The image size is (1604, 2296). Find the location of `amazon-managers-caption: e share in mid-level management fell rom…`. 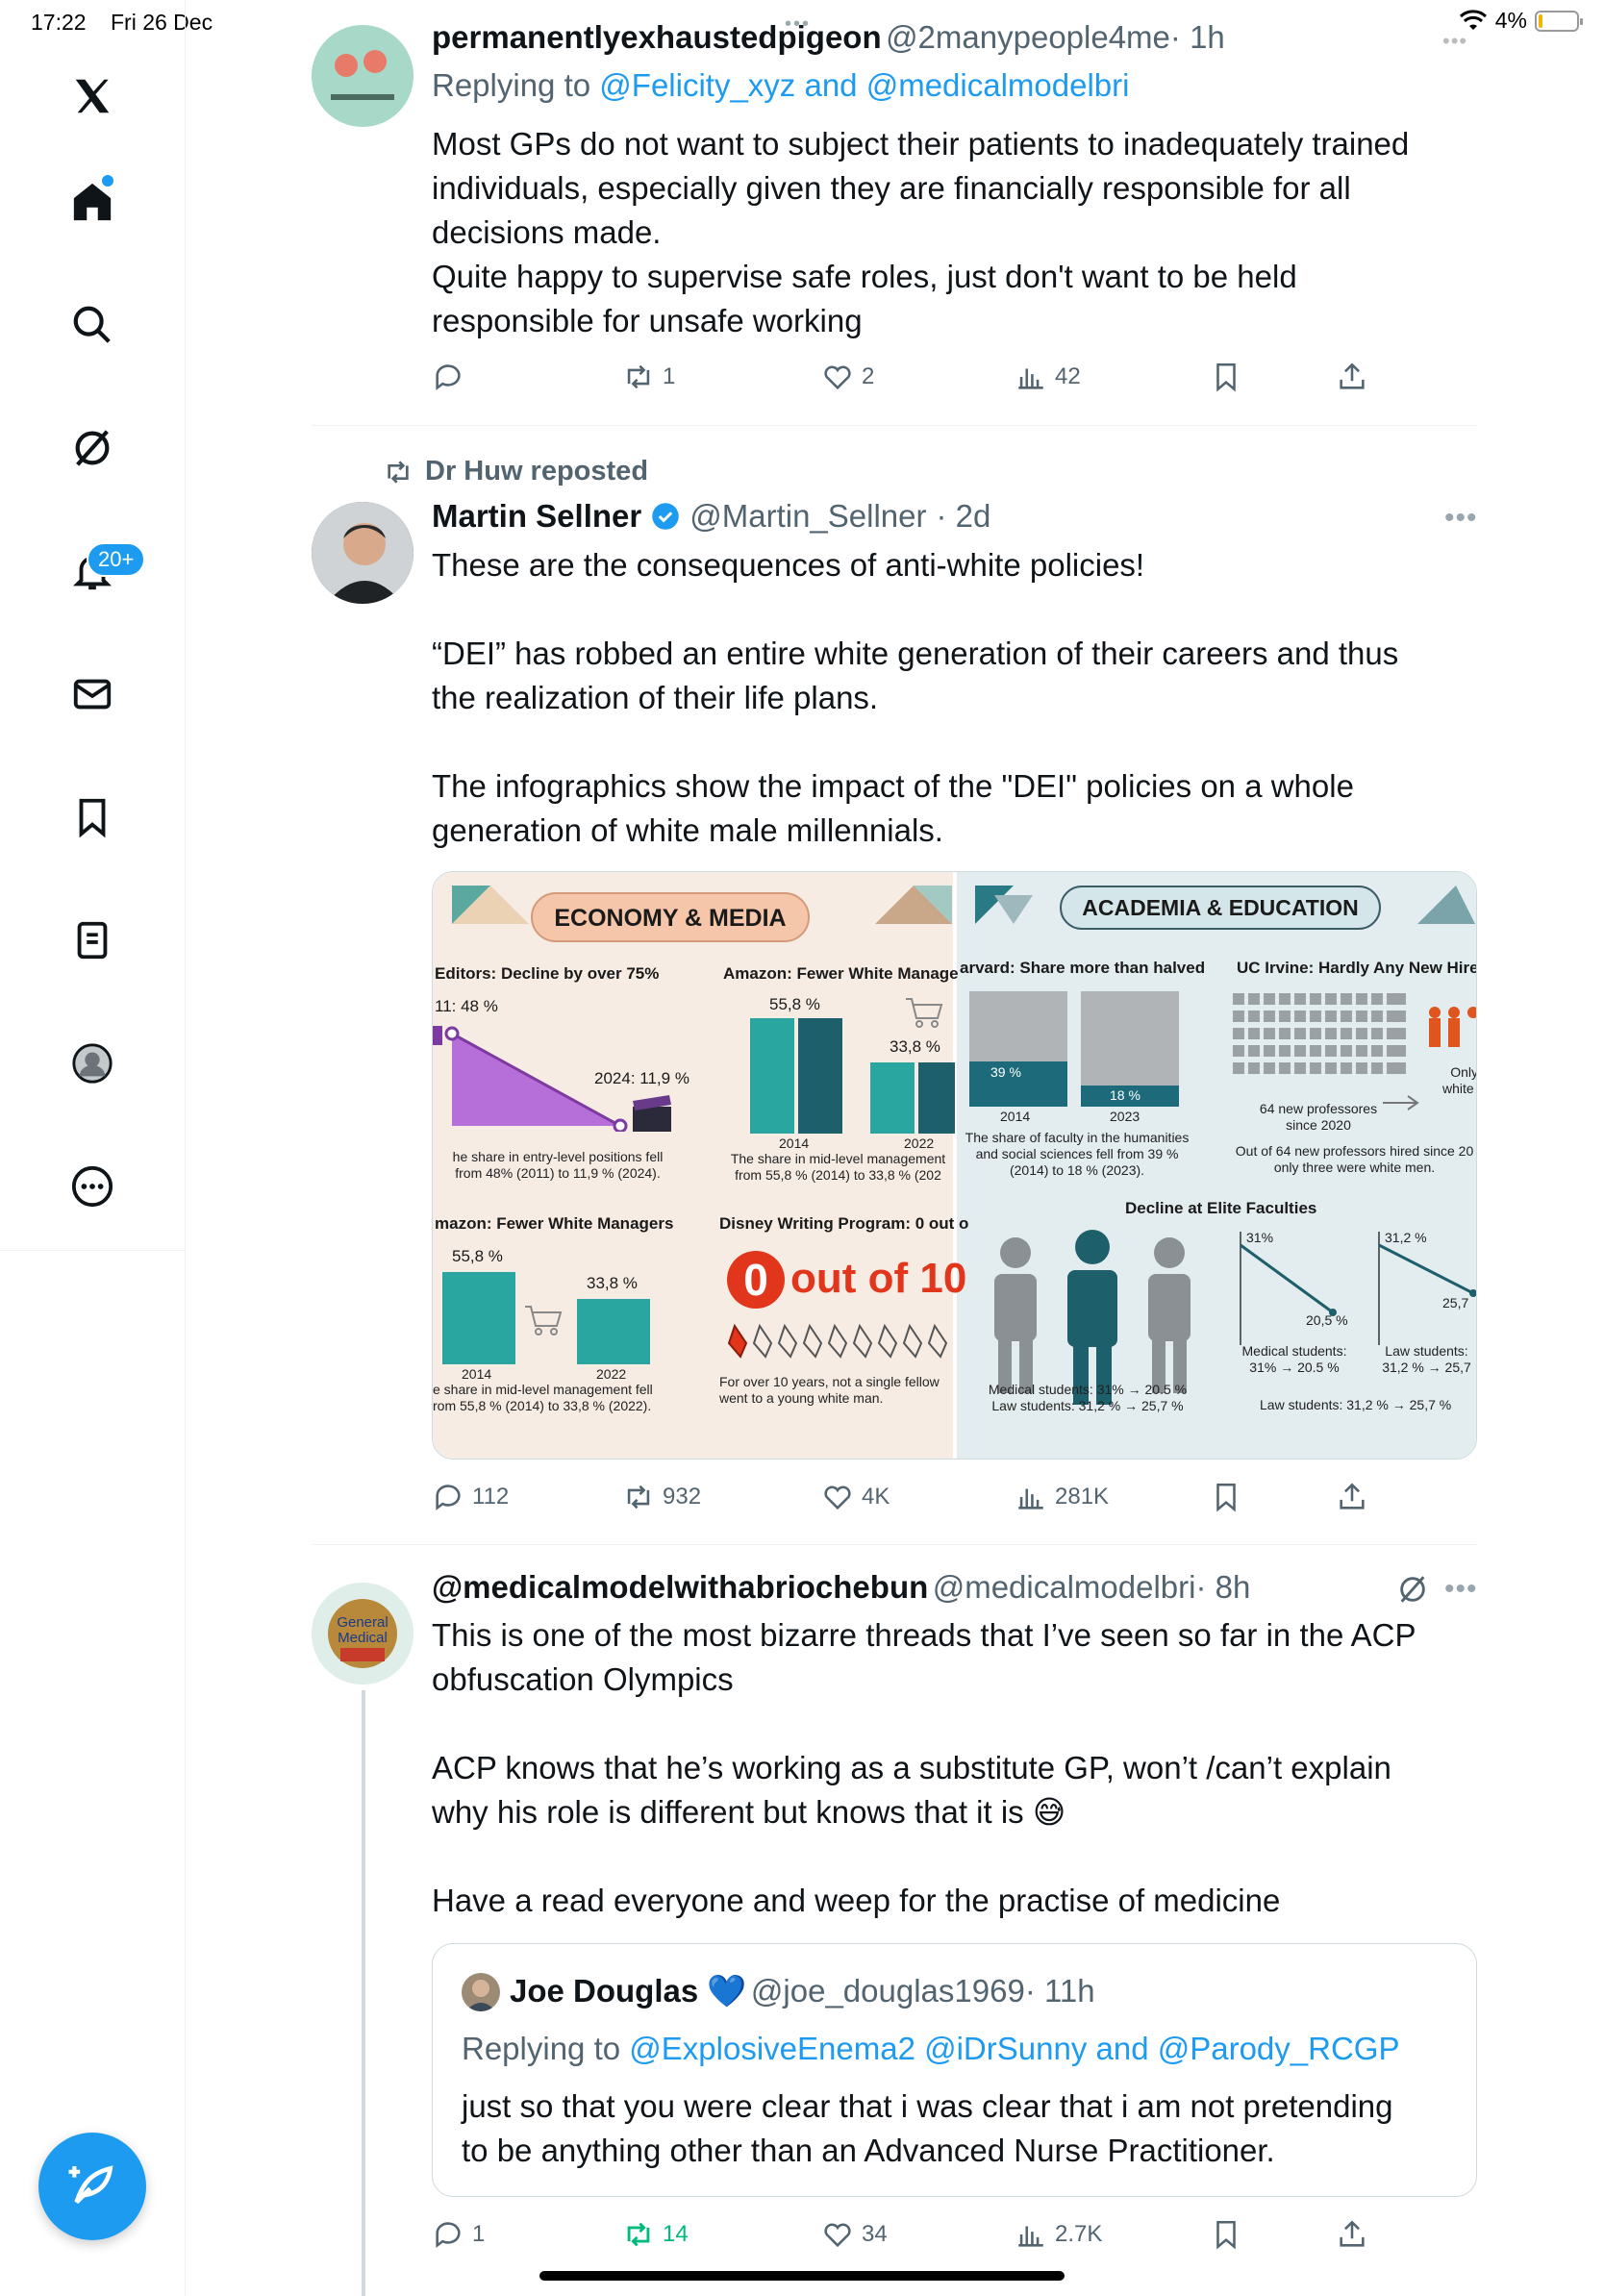

amazon-managers-caption: e share in mid-level management fell rom… is located at coordinates (558, 1398).